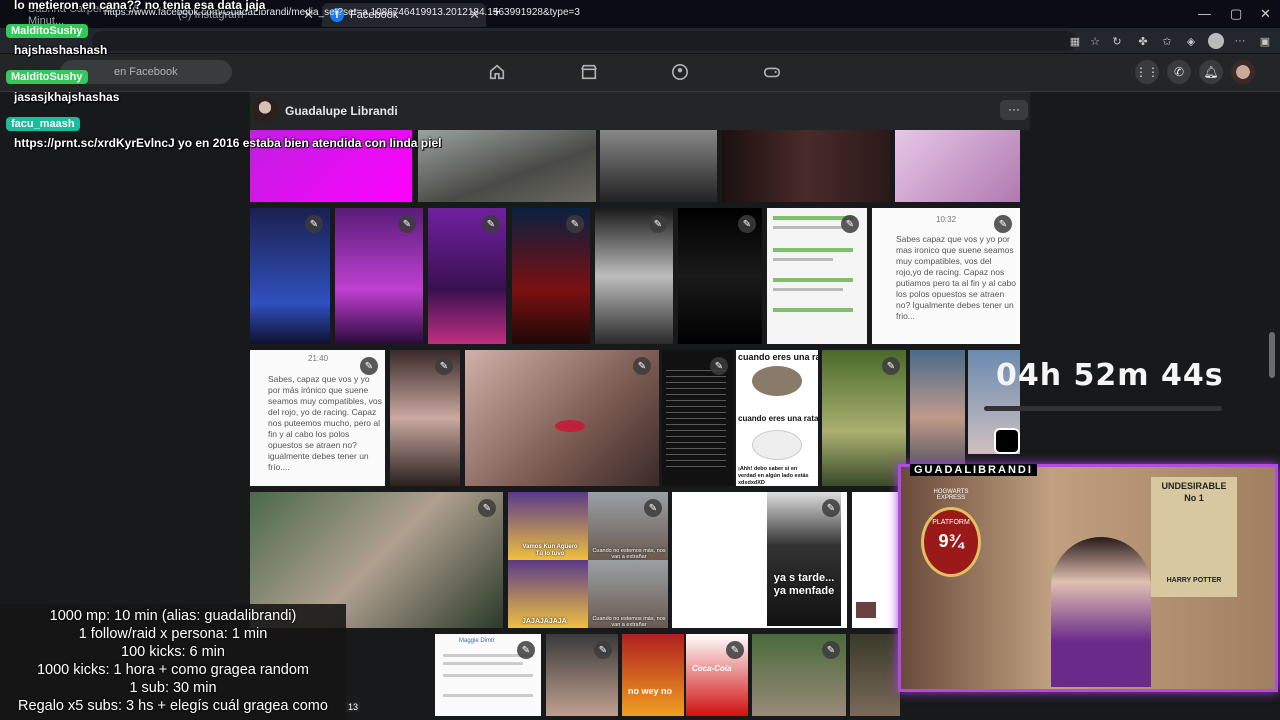  Describe the element at coordinates (1265, 41) in the screenshot. I see `sidebar-icon: ▣` at that location.